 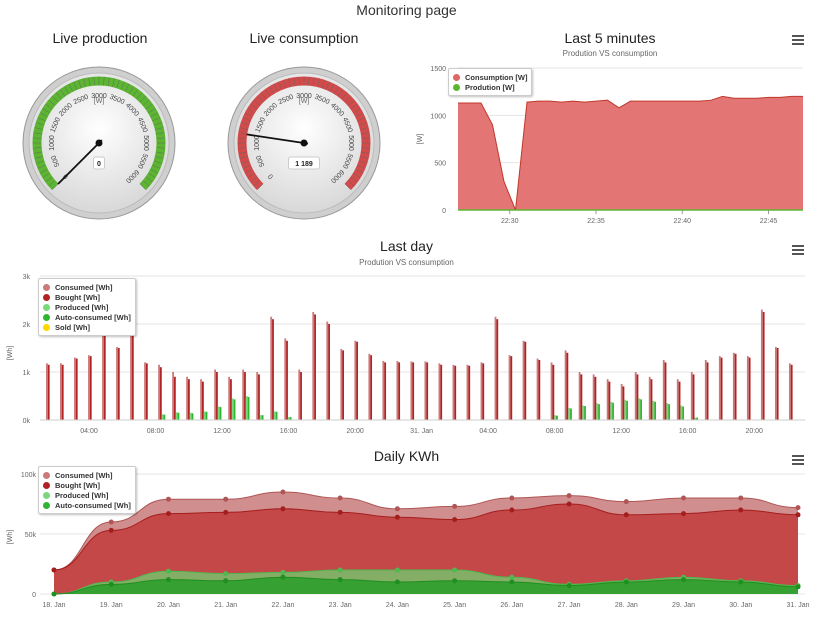 I want to click on last5-menu-icon, so click(x=798, y=40).